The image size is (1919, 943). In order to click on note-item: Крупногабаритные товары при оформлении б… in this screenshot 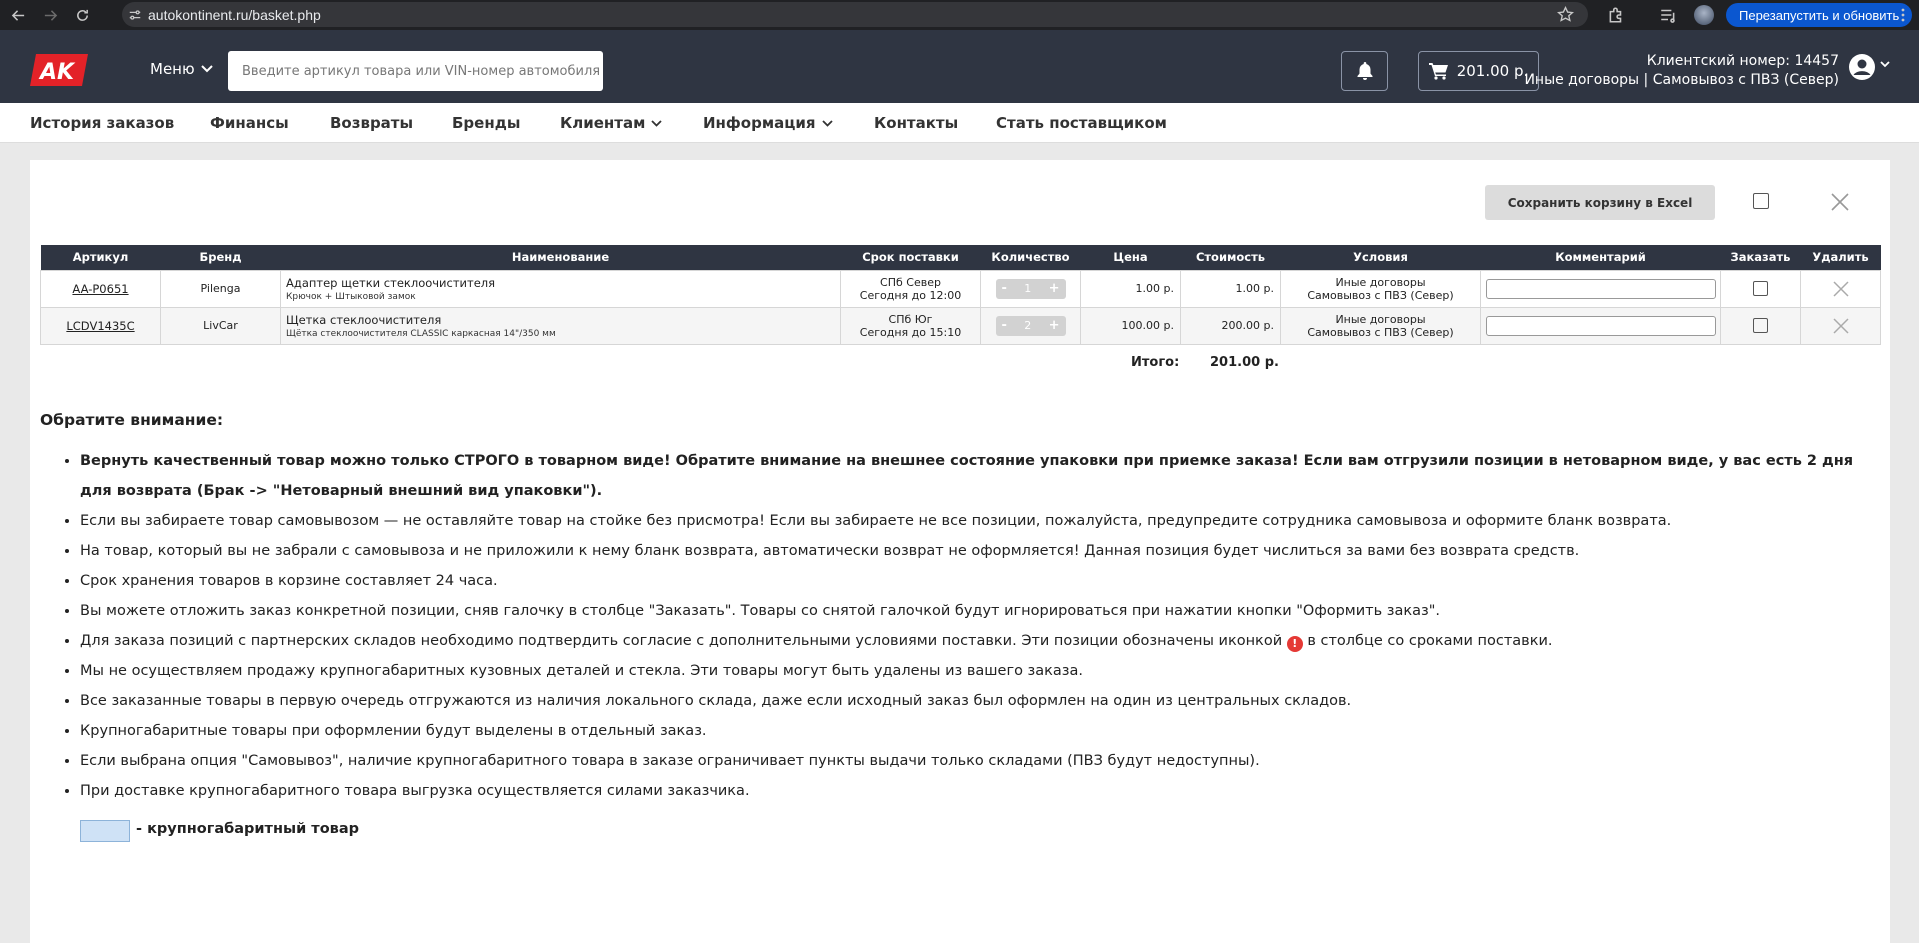, I will do `click(970, 731)`.